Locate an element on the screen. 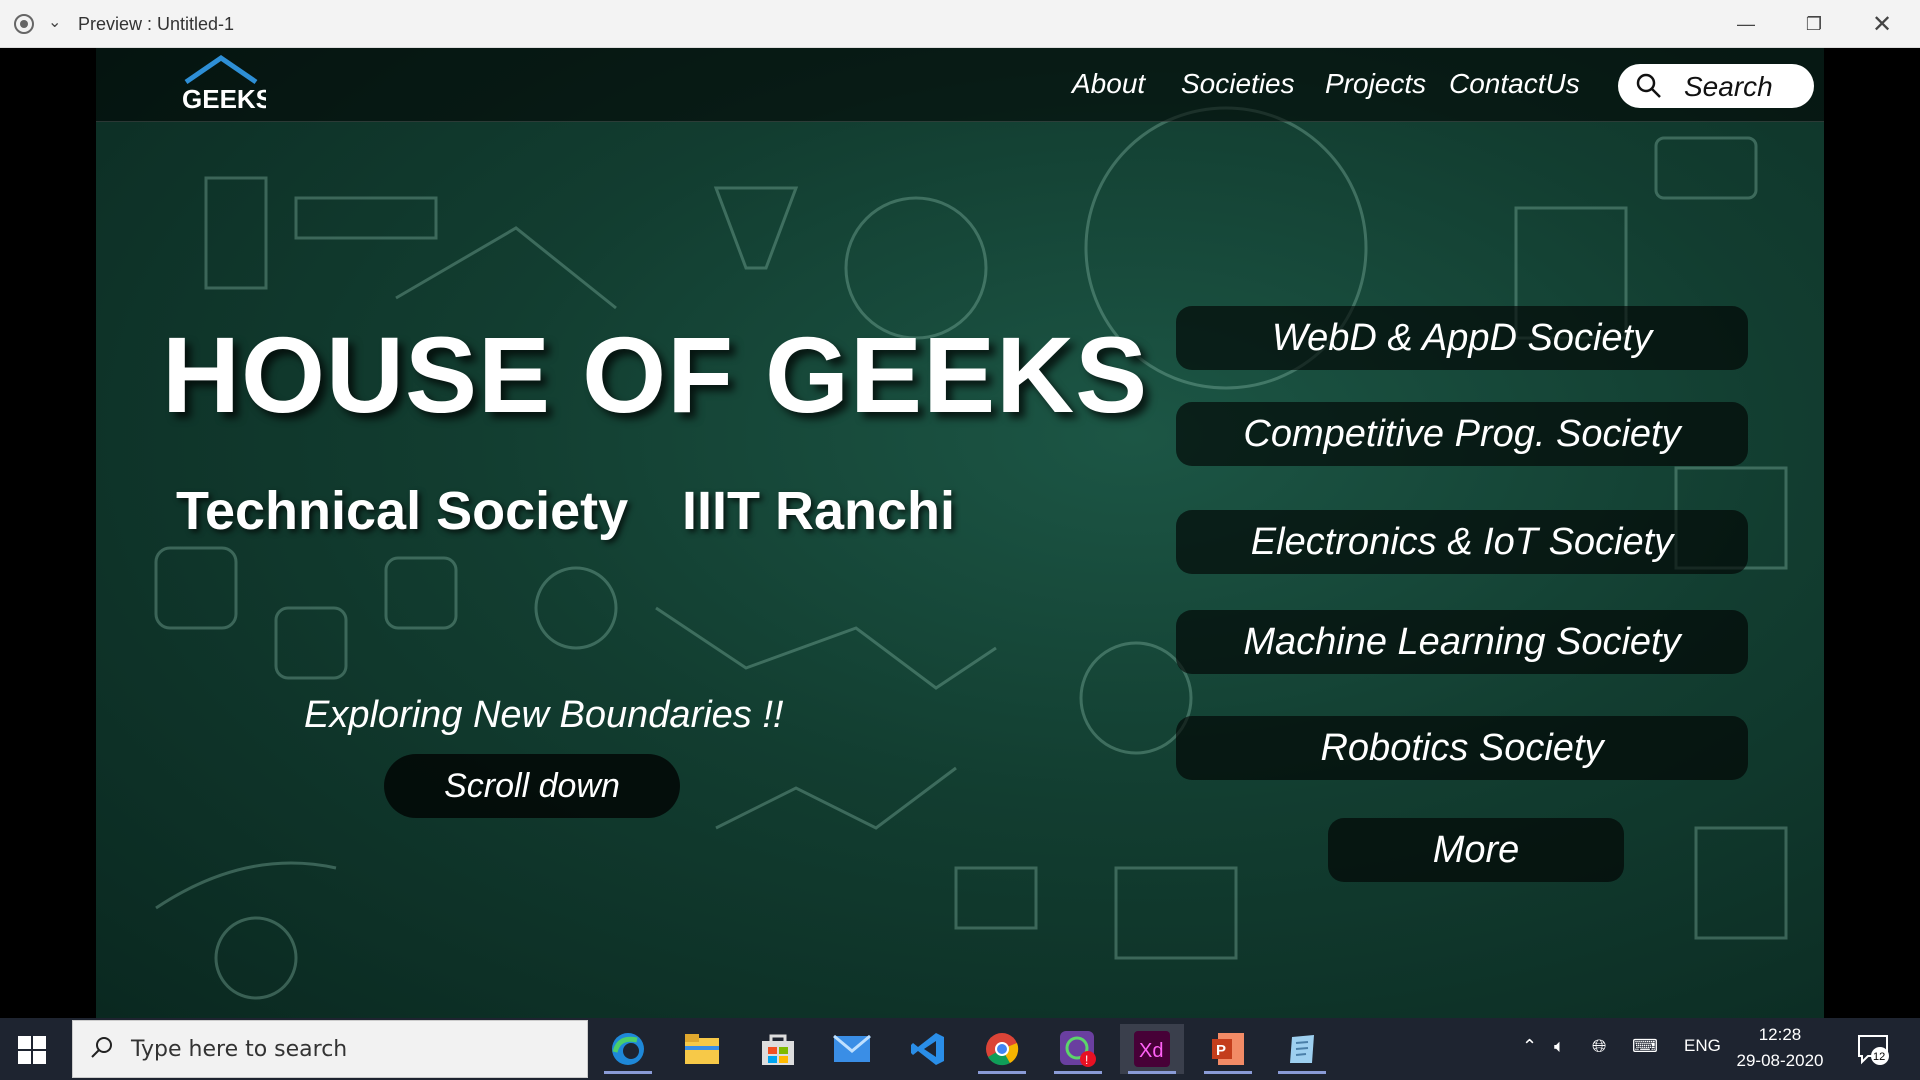 The width and height of the screenshot is (1920, 1080). geeks-logo: GEEKS is located at coordinates (221, 84).